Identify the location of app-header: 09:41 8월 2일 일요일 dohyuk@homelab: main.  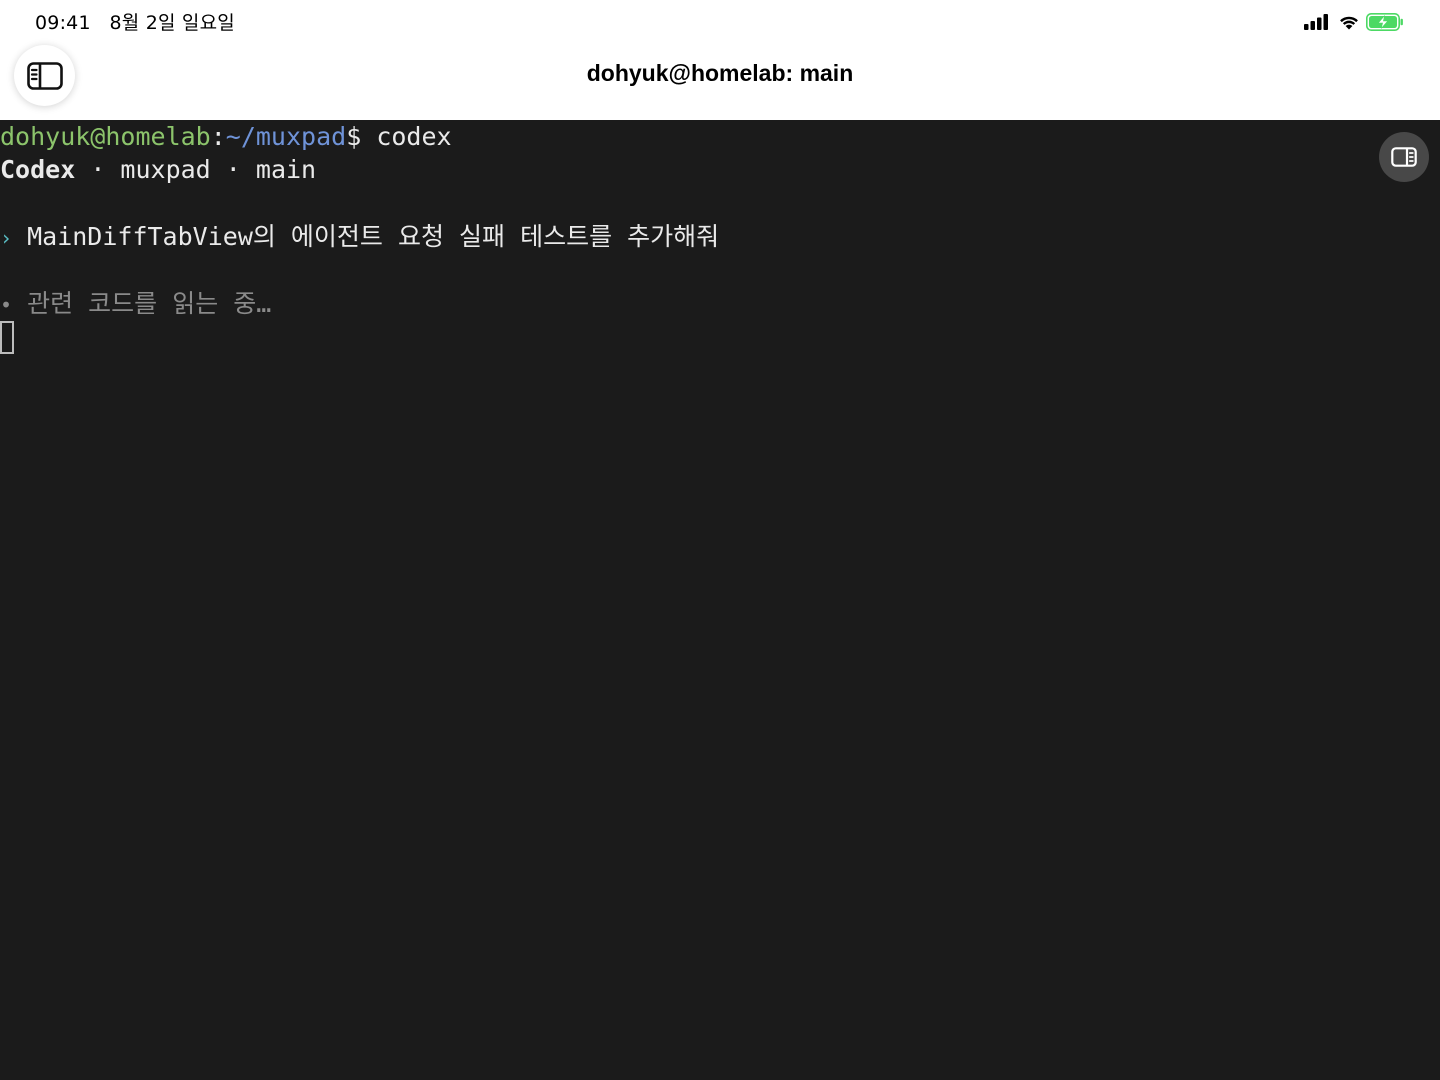
(720, 60).